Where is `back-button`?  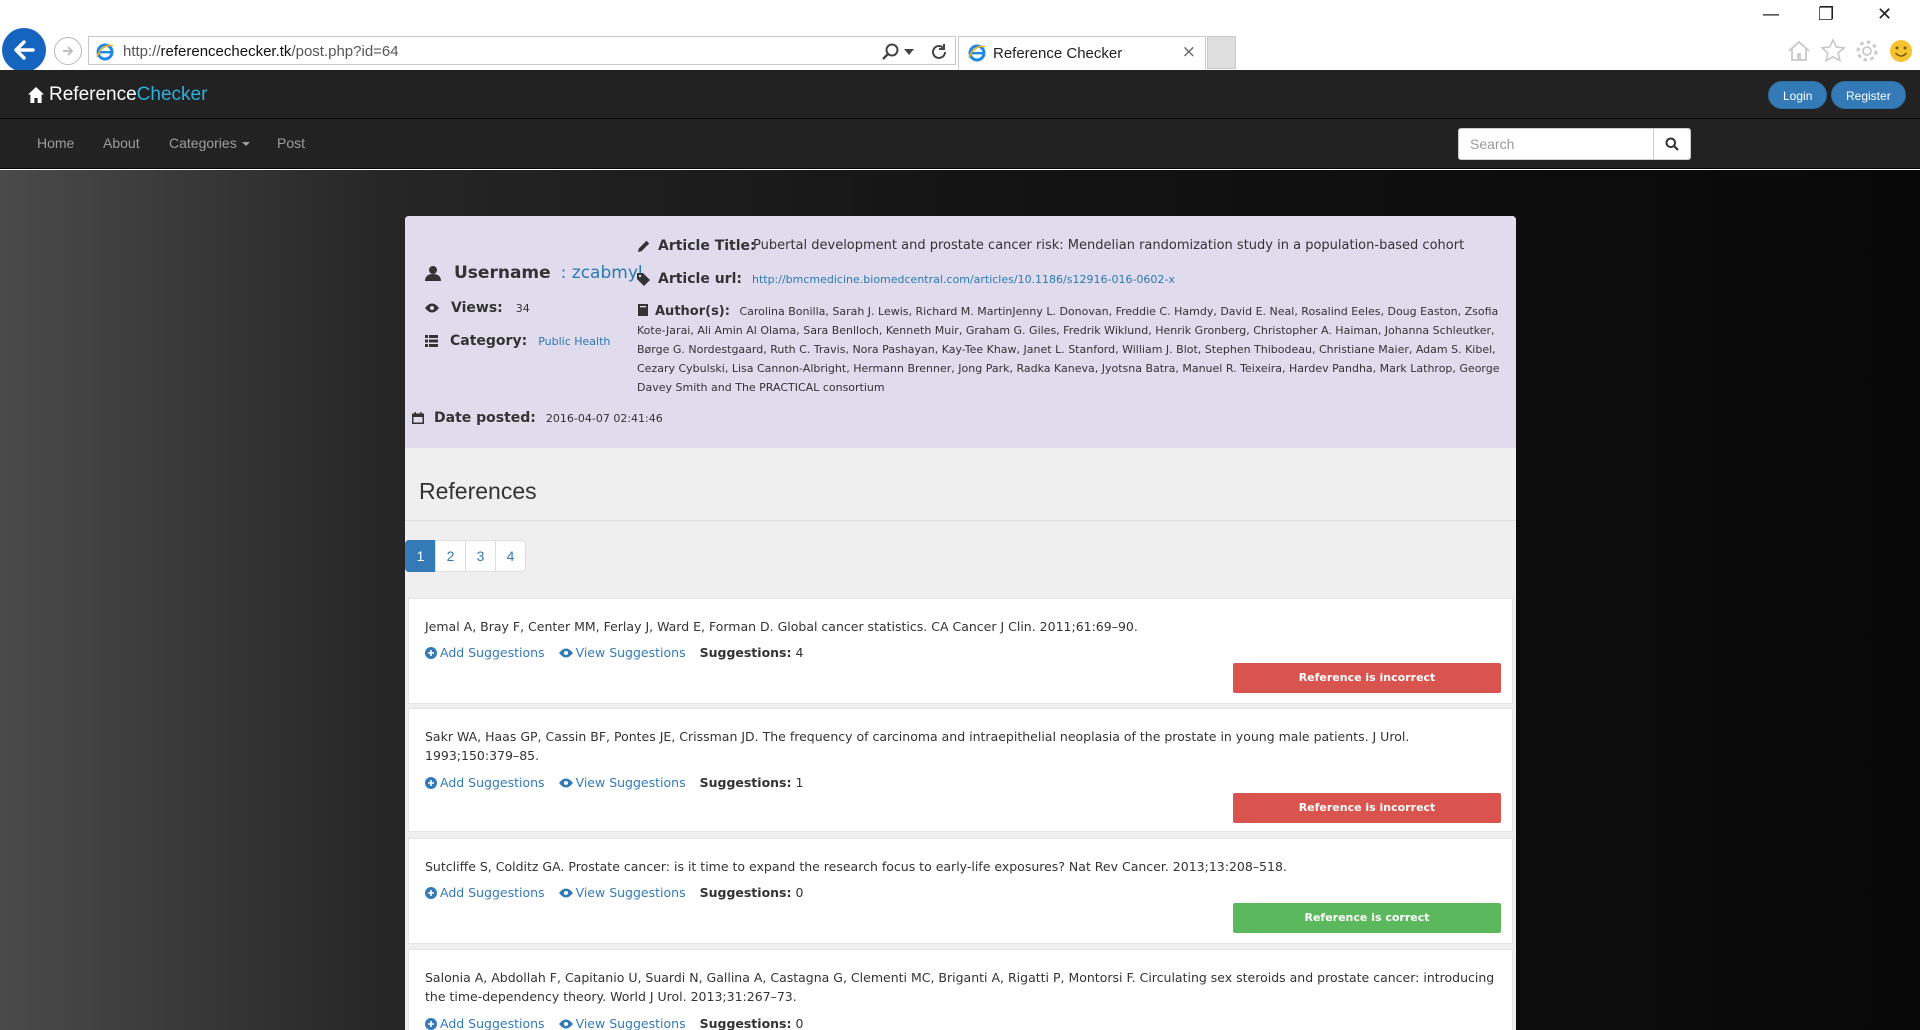 back-button is located at coordinates (24, 50).